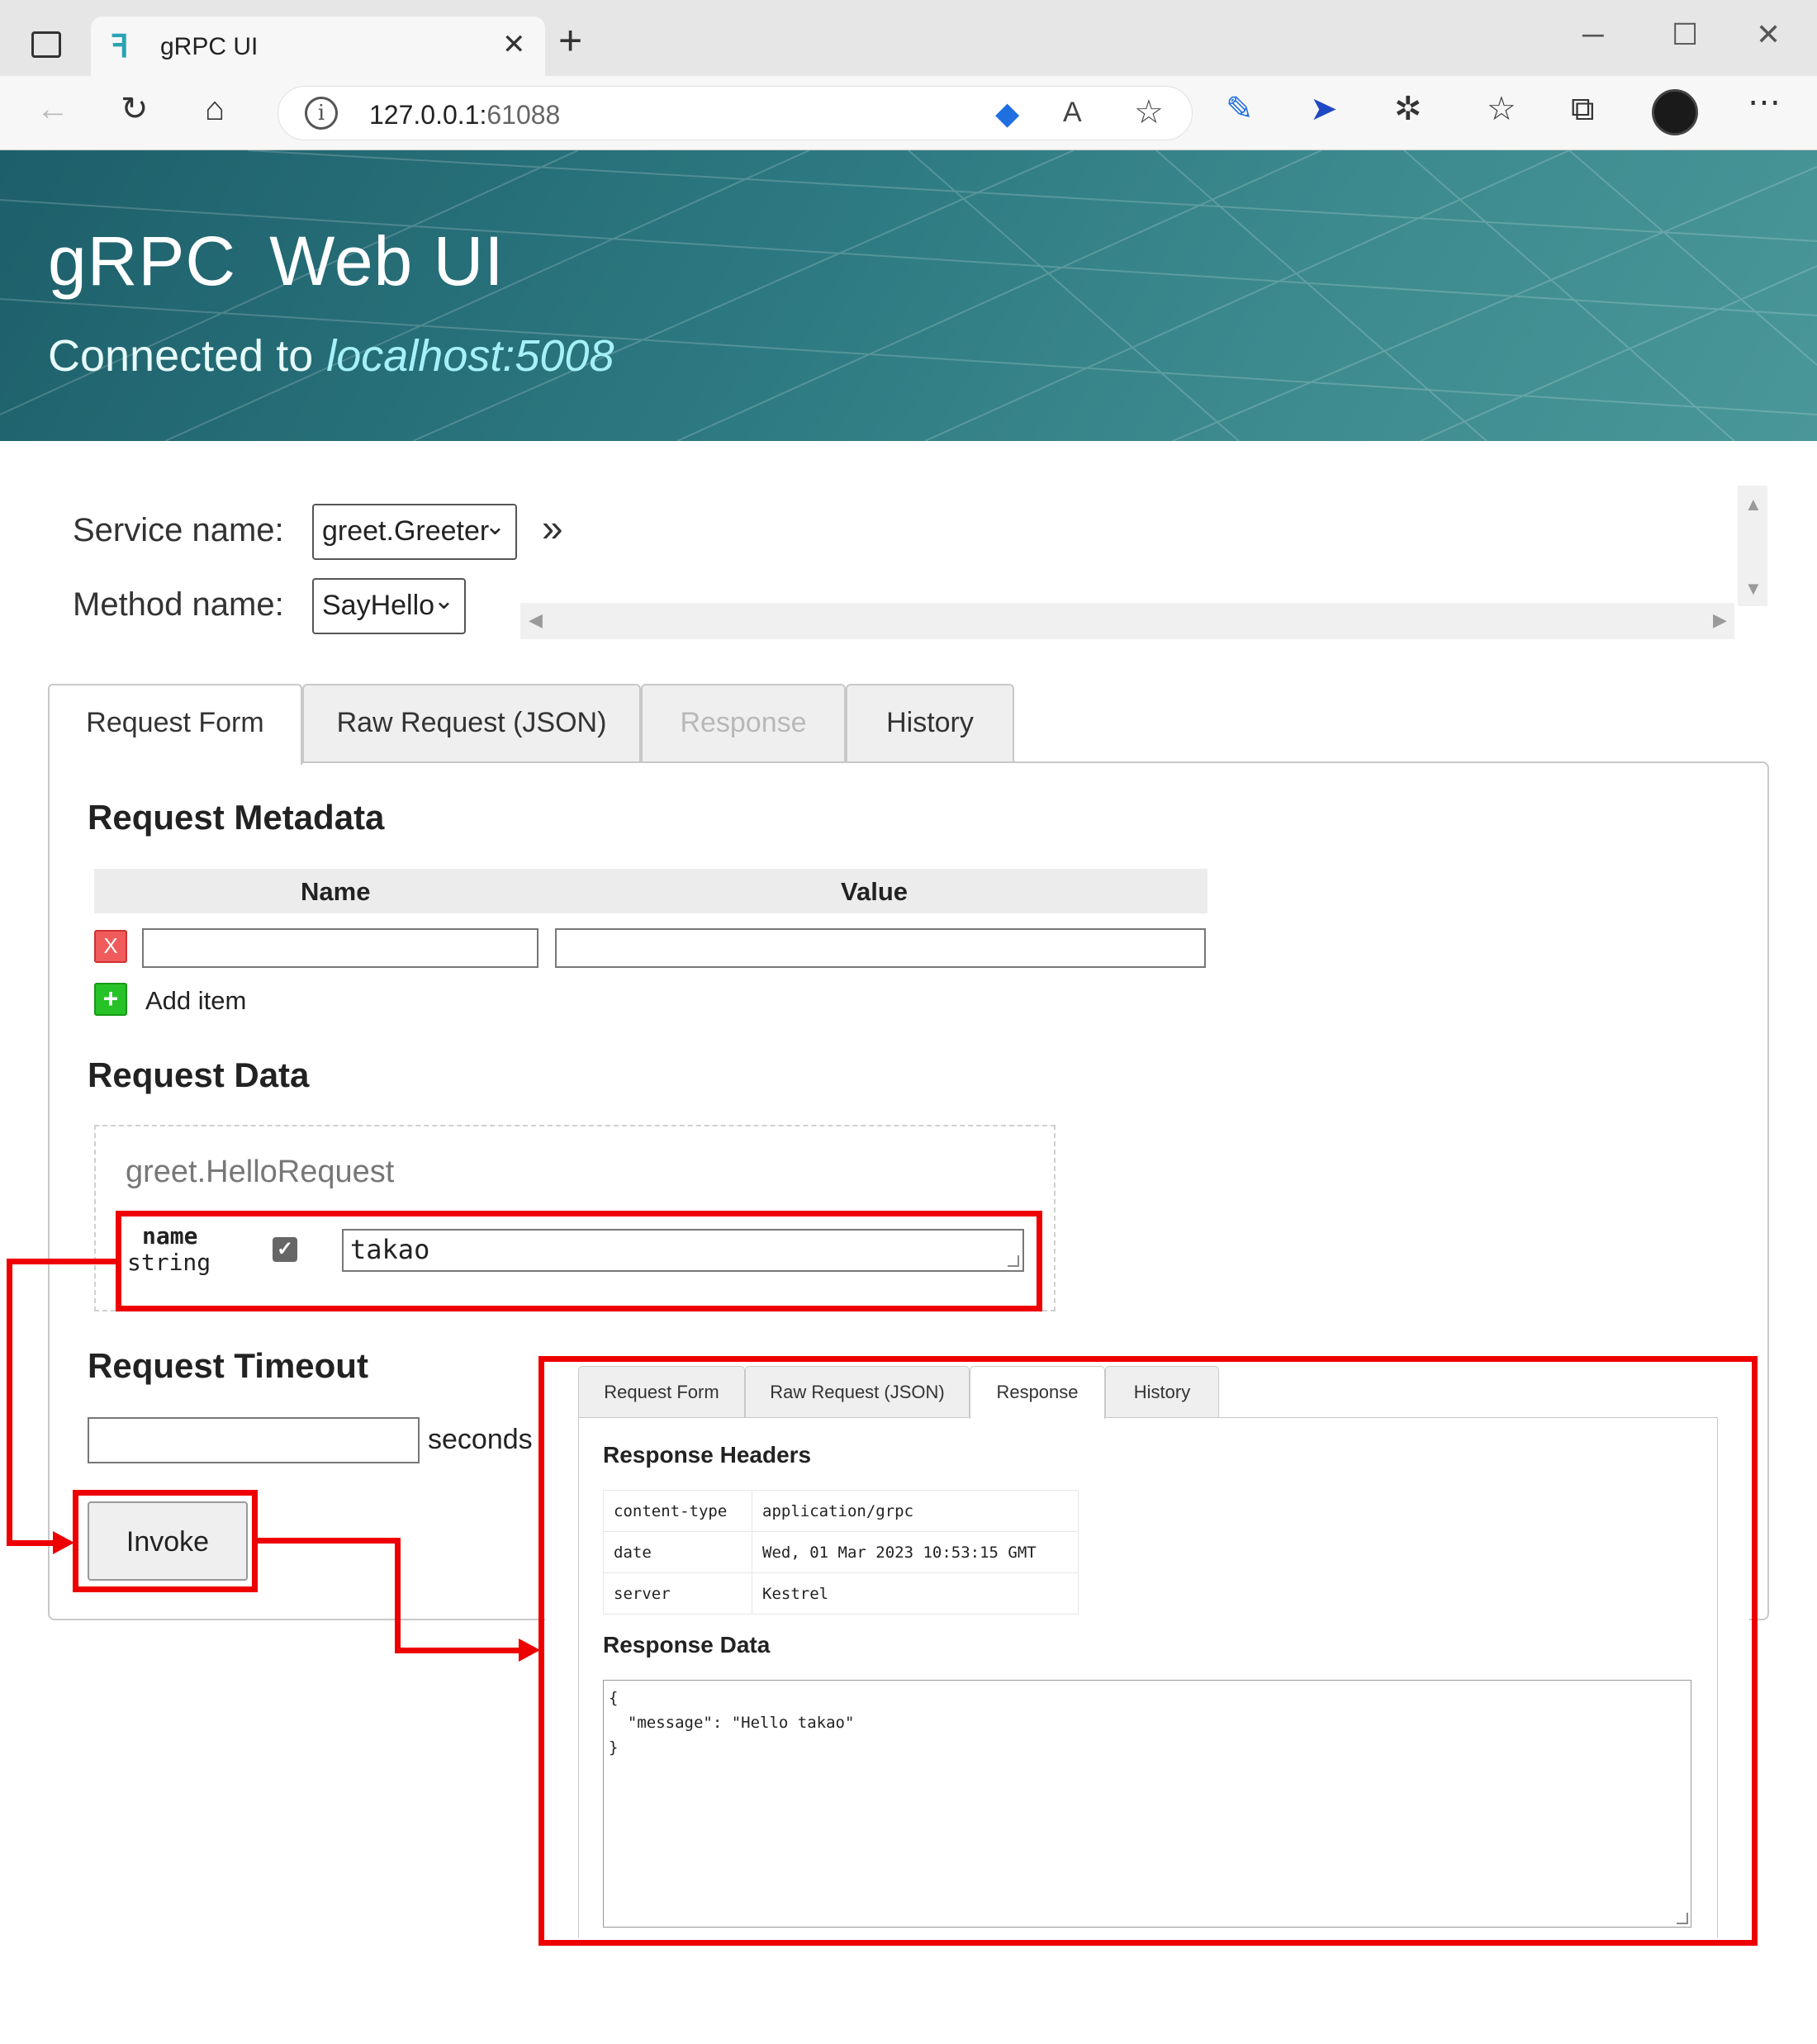 This screenshot has height=2044, width=1817. I want to click on back-icon: ←, so click(52, 109).